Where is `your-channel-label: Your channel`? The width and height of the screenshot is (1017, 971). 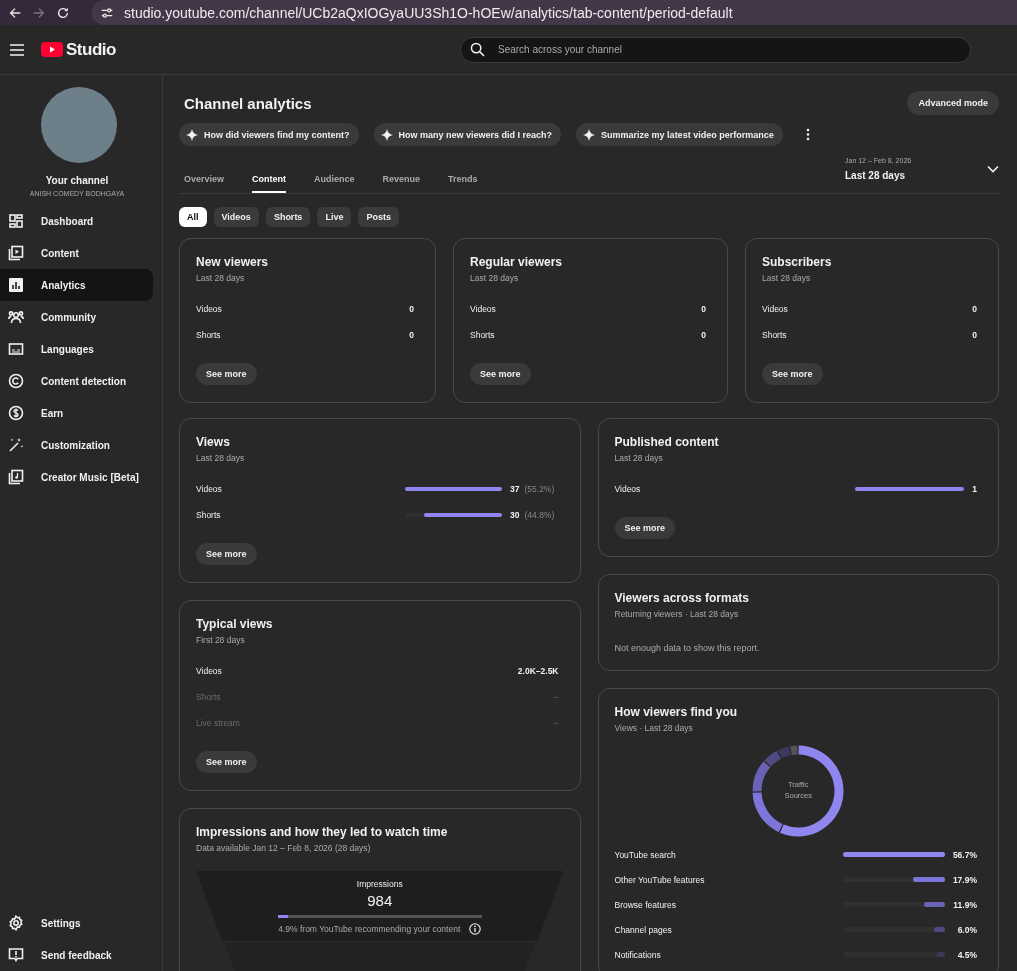 your-channel-label: Your channel is located at coordinates (77, 180).